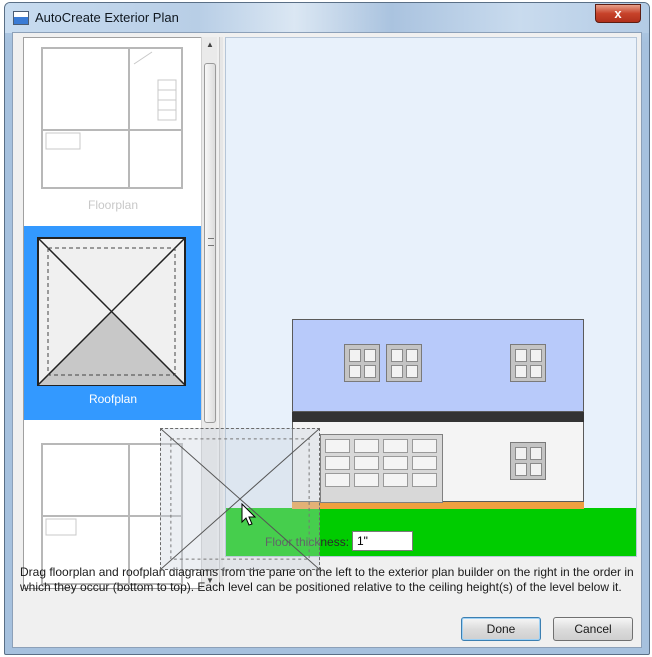  I want to click on scroll-up-icon: ▲, so click(210, 45).